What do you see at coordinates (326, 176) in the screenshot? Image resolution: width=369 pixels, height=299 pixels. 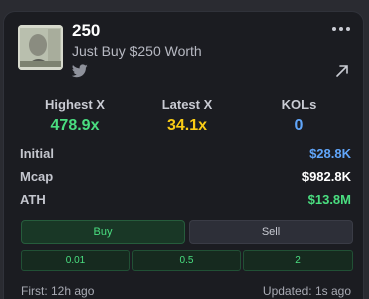 I see `mcap-value: $982.8K` at bounding box center [326, 176].